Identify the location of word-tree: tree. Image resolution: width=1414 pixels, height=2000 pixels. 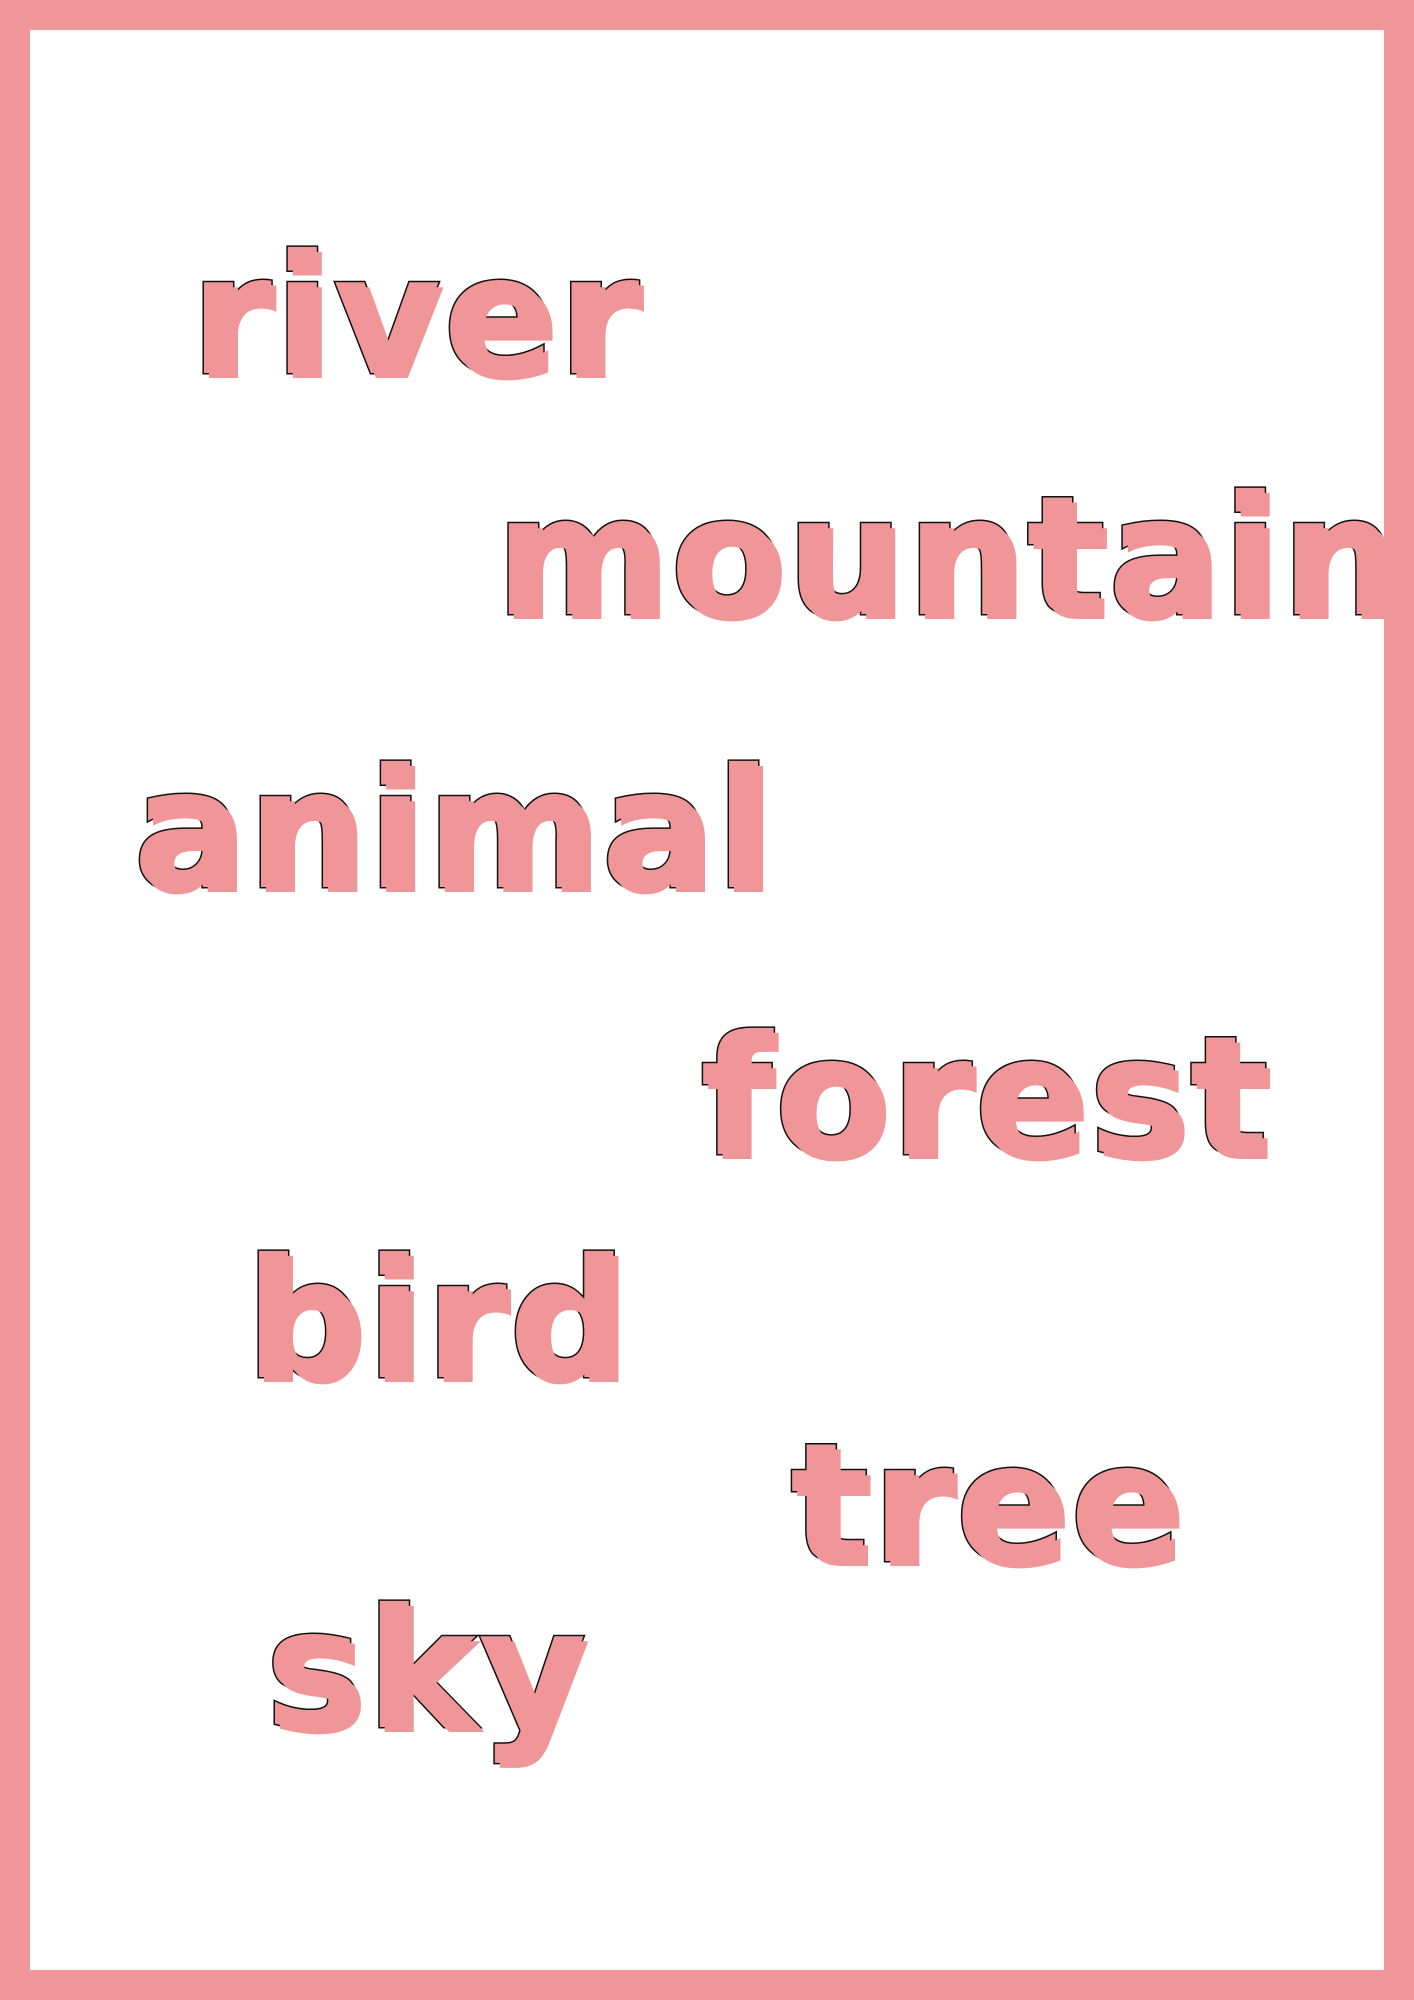
(986, 1504).